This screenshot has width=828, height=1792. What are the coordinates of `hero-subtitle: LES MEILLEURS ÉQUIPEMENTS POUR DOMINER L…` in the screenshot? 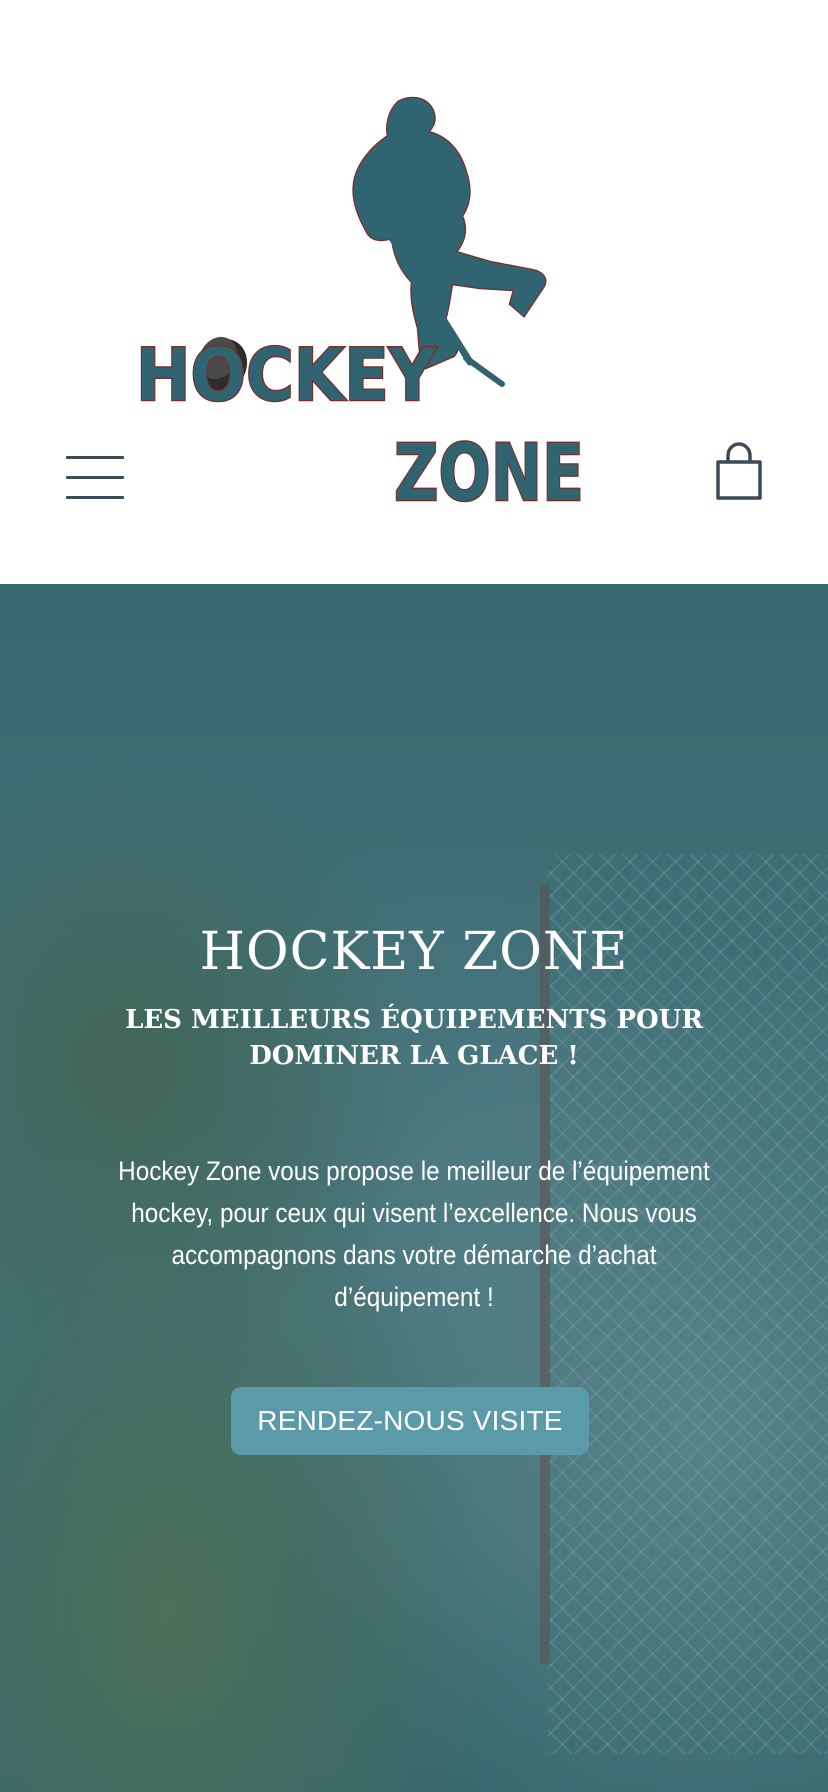 It's located at (414, 1038).